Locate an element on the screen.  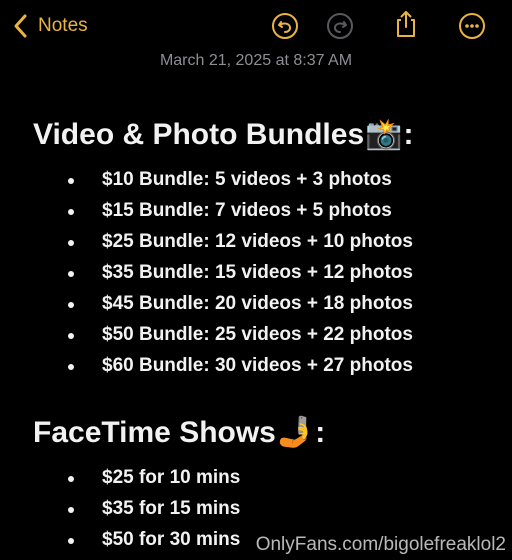
watermark: OnlyFans.com/bigolefreaklol2 is located at coordinates (380, 544).